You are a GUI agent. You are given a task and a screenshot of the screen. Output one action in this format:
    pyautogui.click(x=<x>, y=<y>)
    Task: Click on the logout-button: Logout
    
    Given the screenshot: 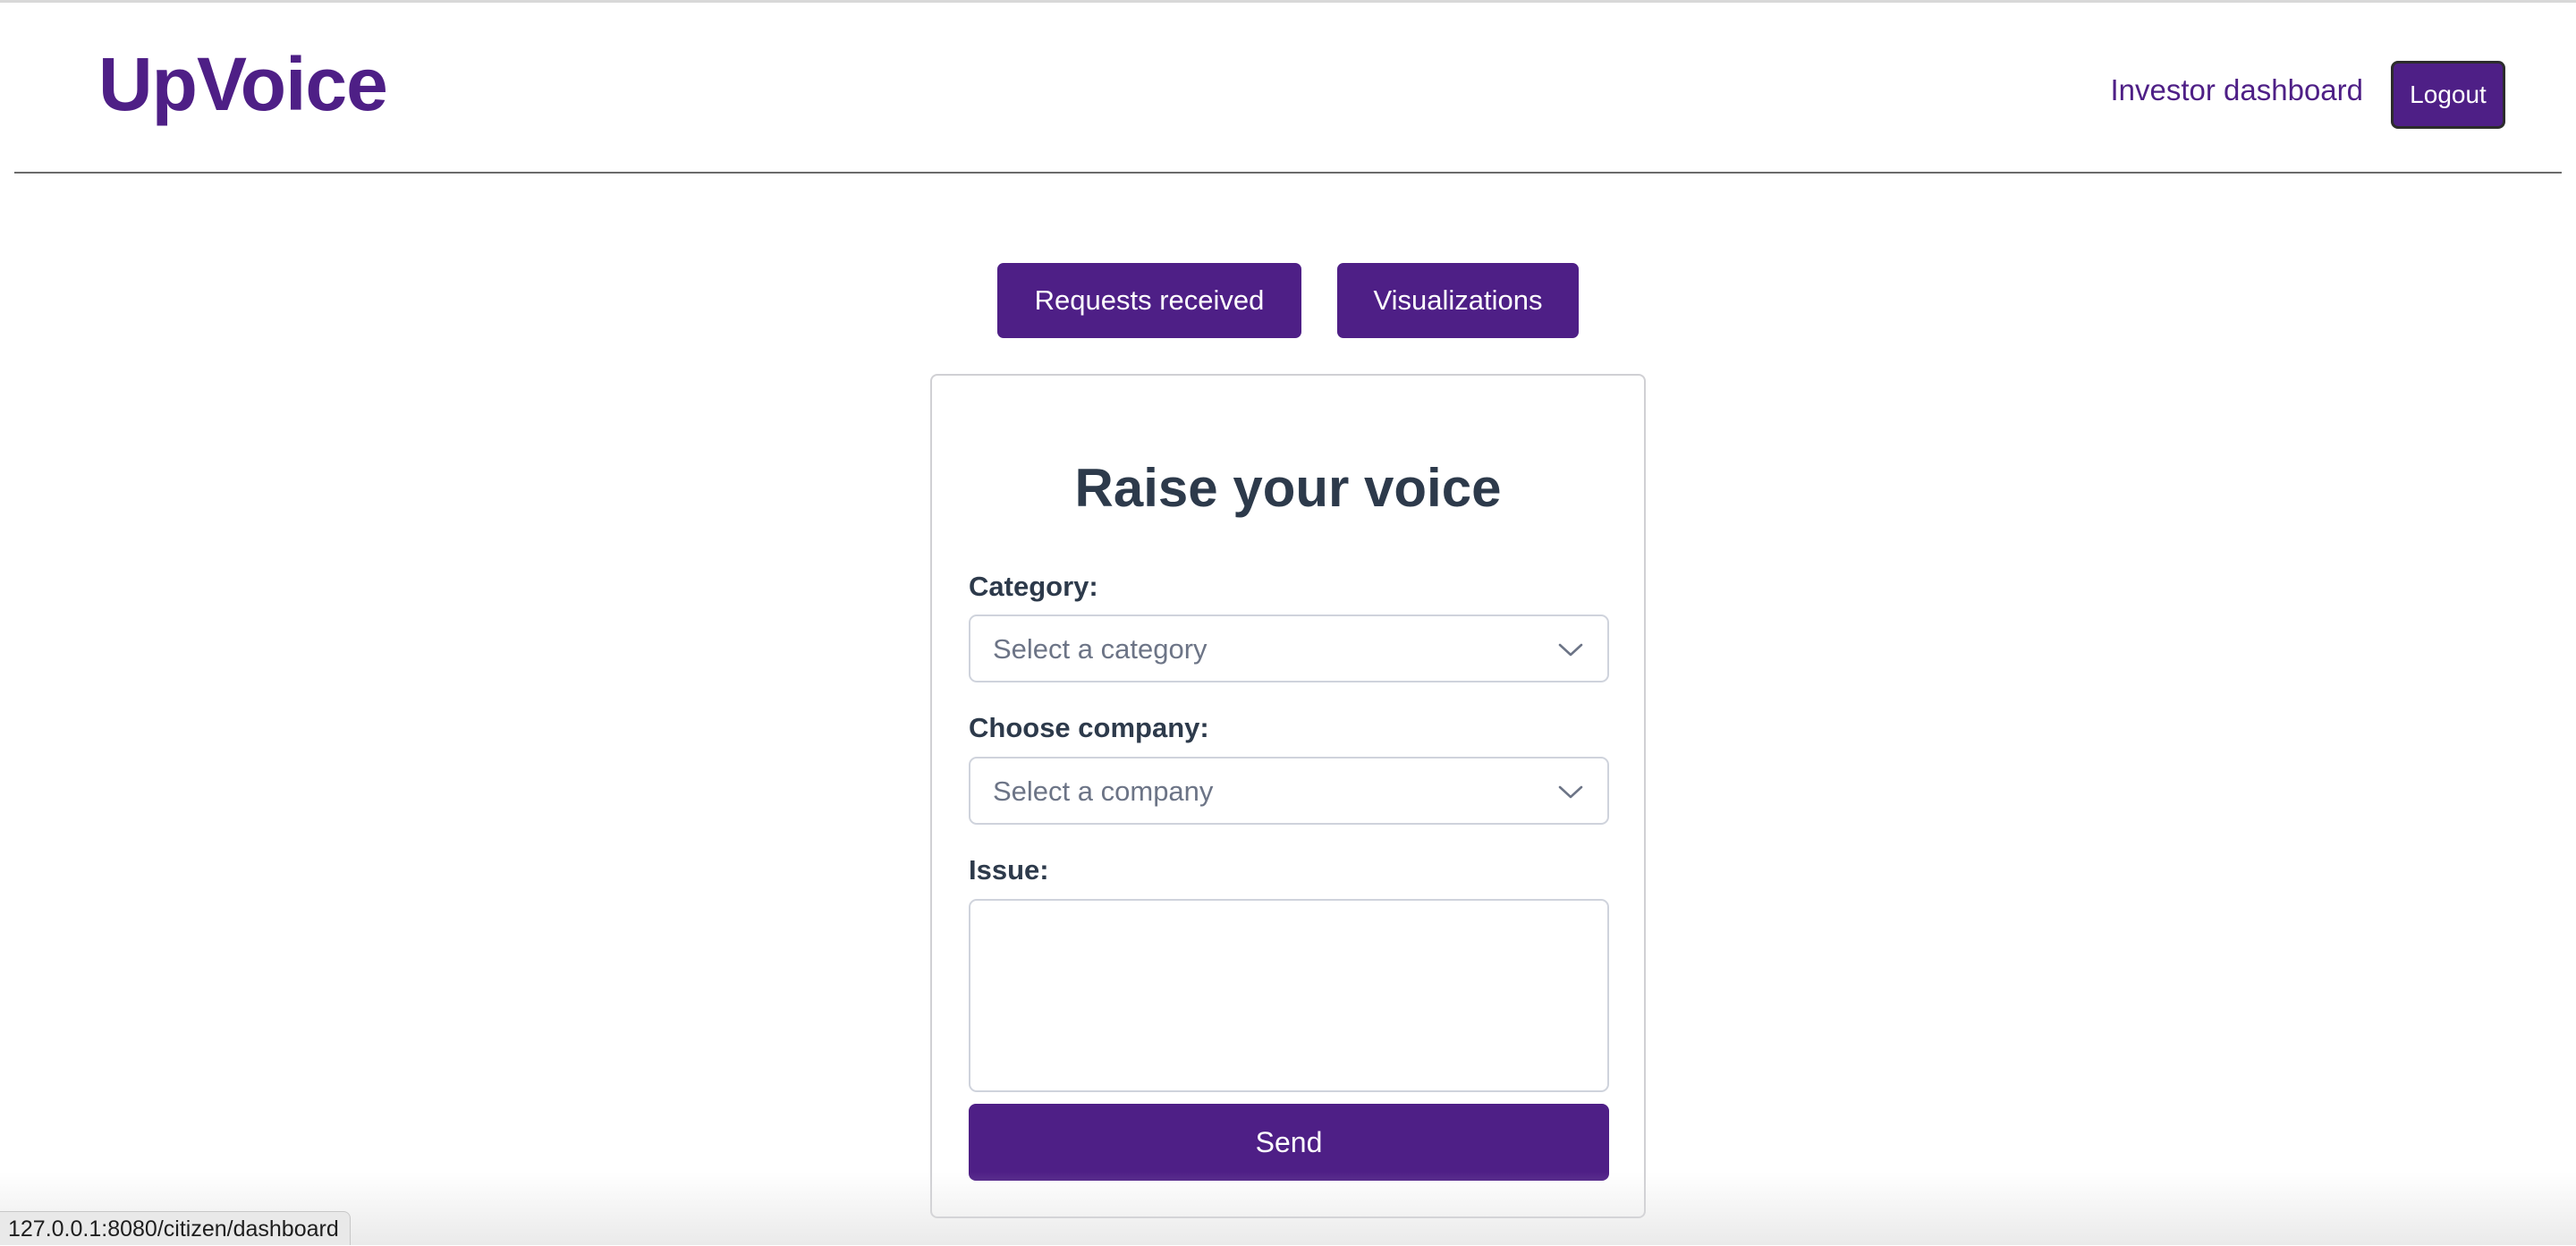 What is the action you would take?
    pyautogui.click(x=2448, y=95)
    